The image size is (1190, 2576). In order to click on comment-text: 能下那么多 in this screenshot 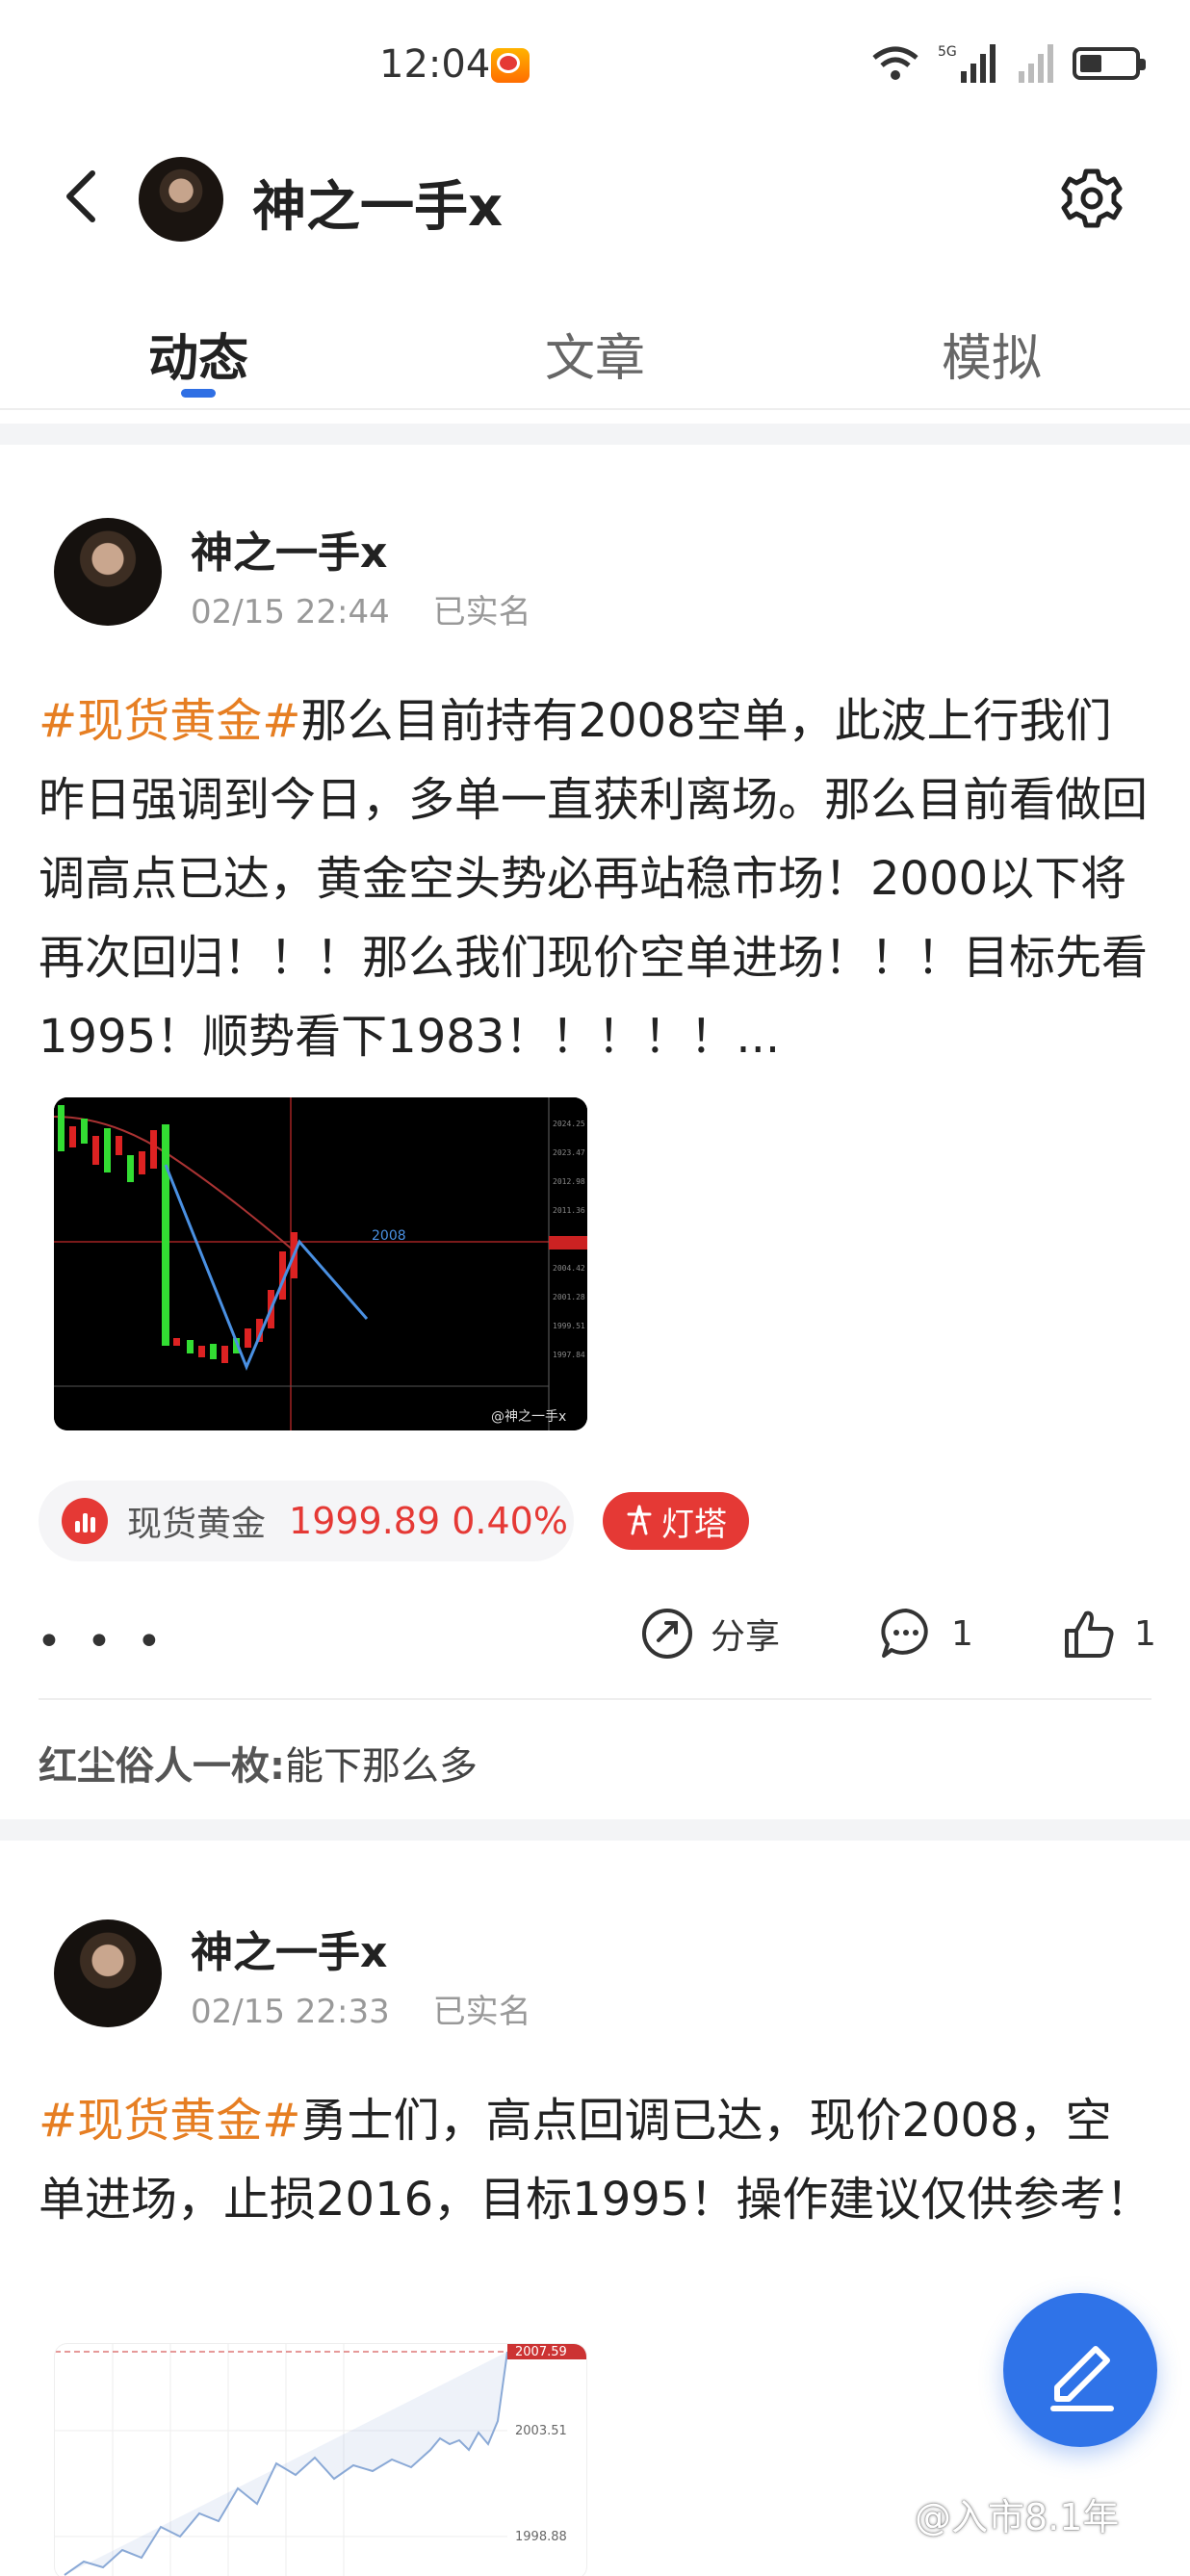, I will do `click(382, 1767)`.